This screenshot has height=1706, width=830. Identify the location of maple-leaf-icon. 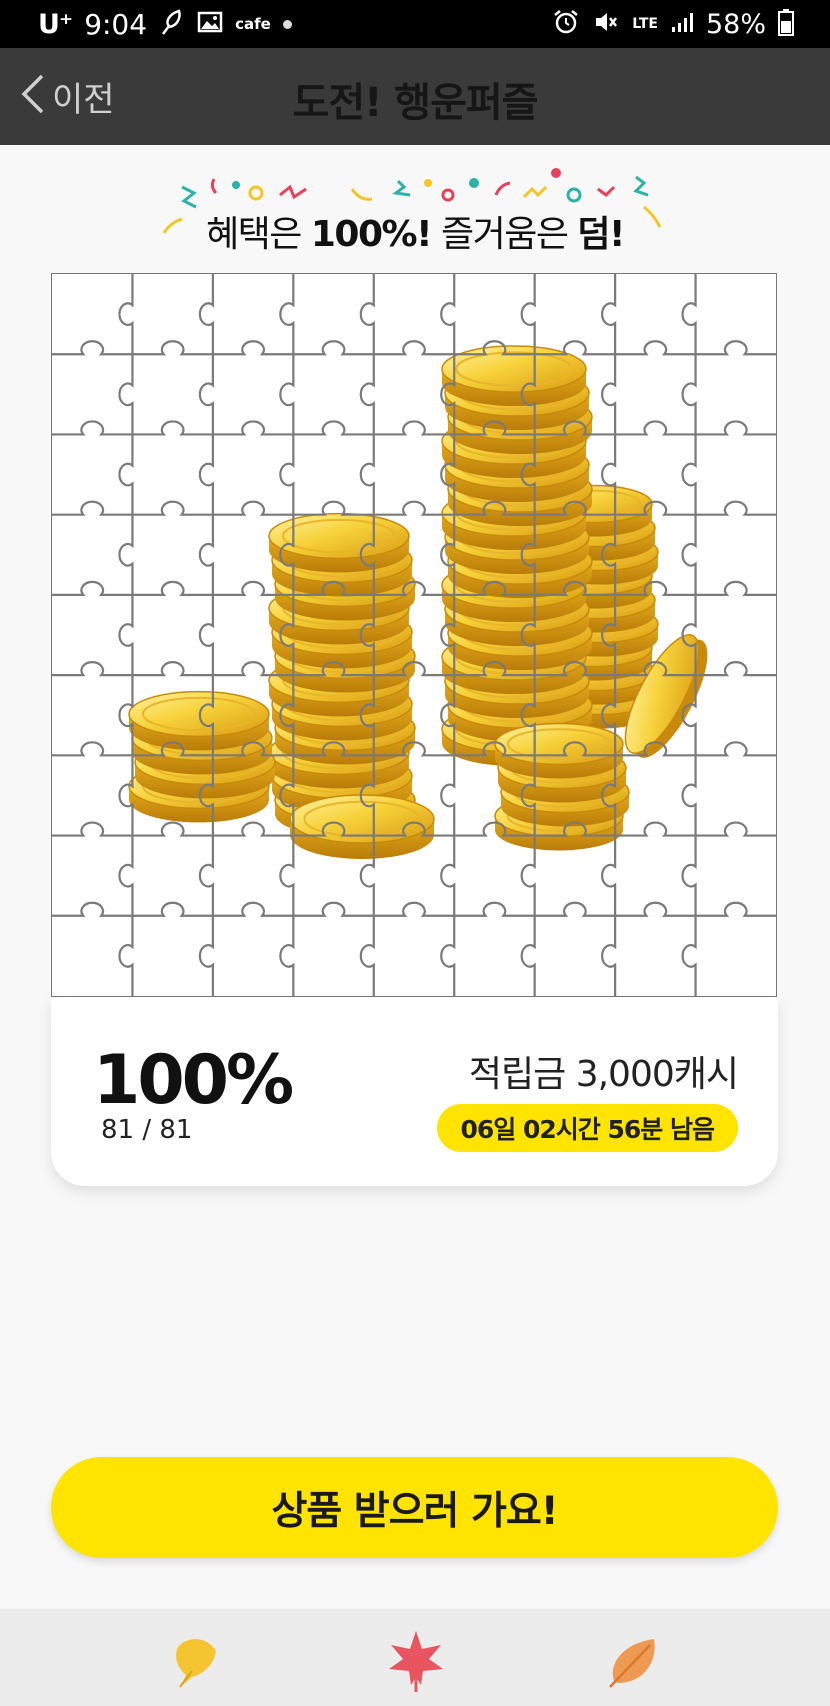
(416, 1661).